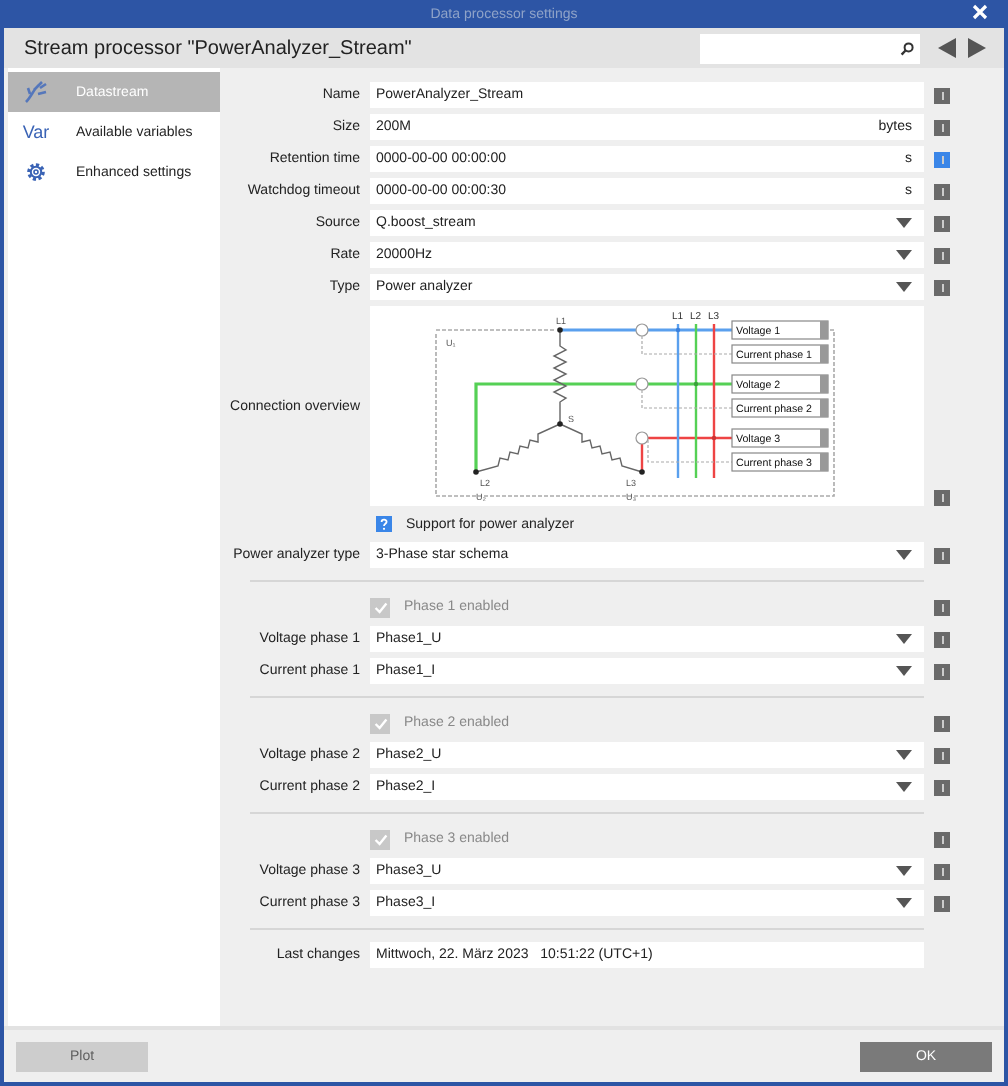 Image resolution: width=1008 pixels, height=1086 pixels. I want to click on variable-icon: Var, so click(36, 132).